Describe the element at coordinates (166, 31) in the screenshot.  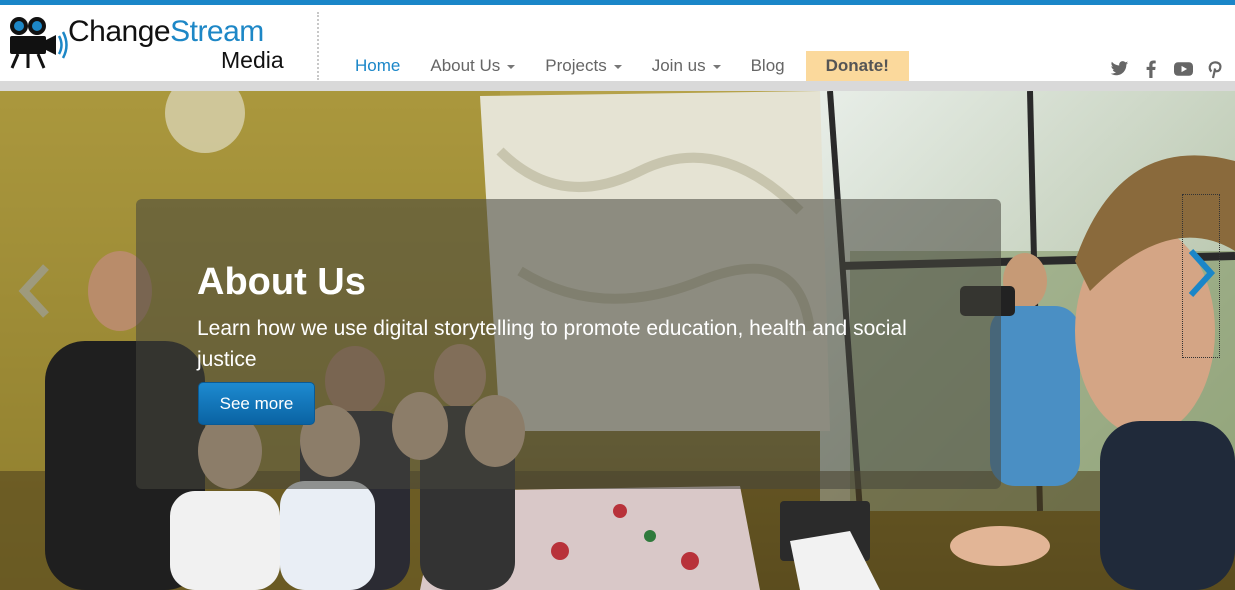
I see `brand-name: ChangeStream` at that location.